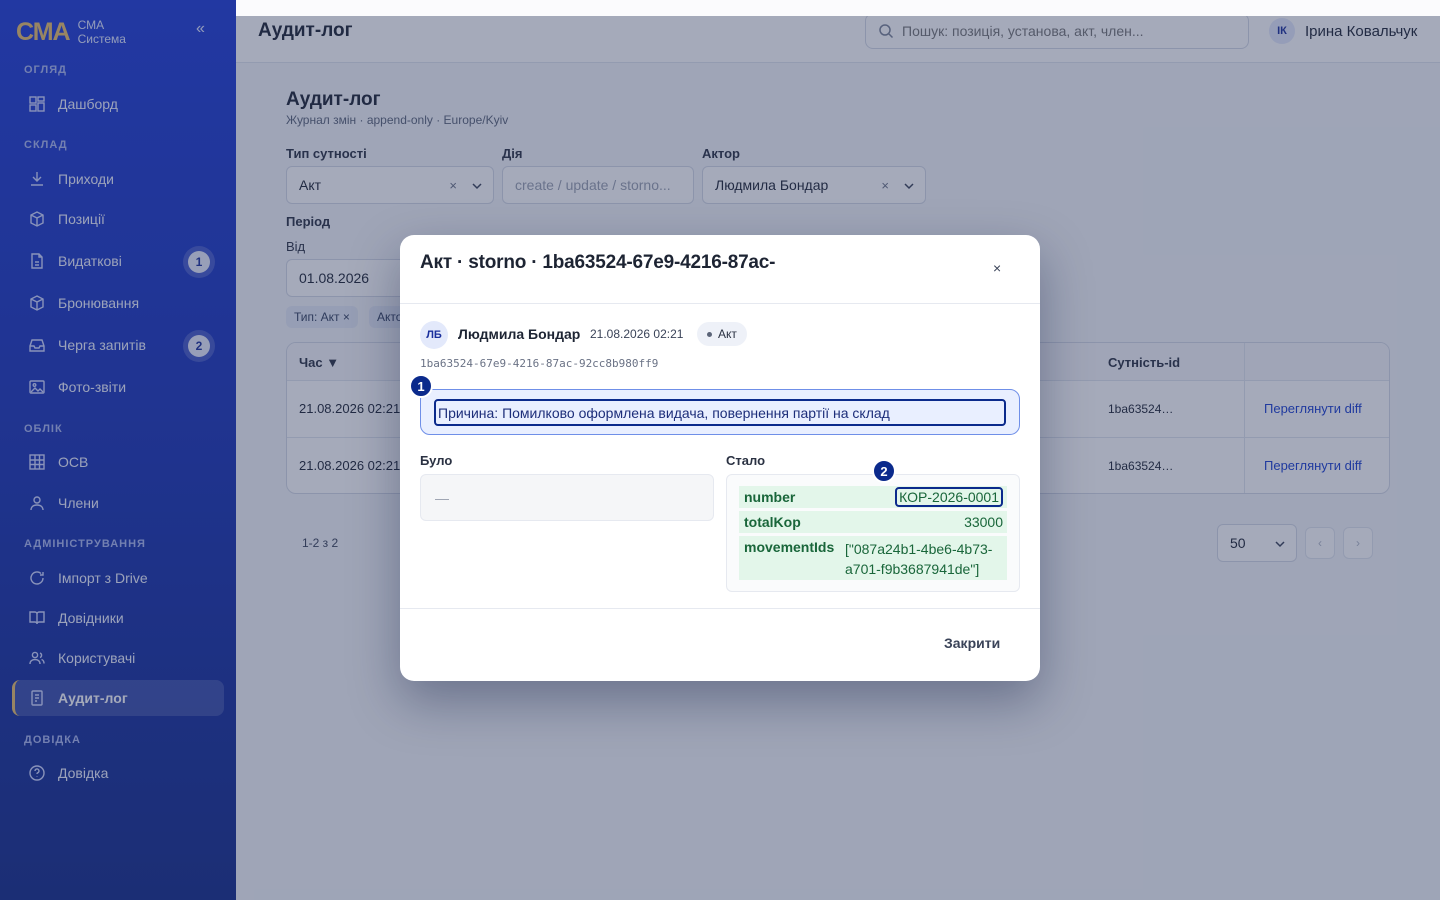 This screenshot has height=900, width=1440. I want to click on now-label: Стало, so click(746, 460).